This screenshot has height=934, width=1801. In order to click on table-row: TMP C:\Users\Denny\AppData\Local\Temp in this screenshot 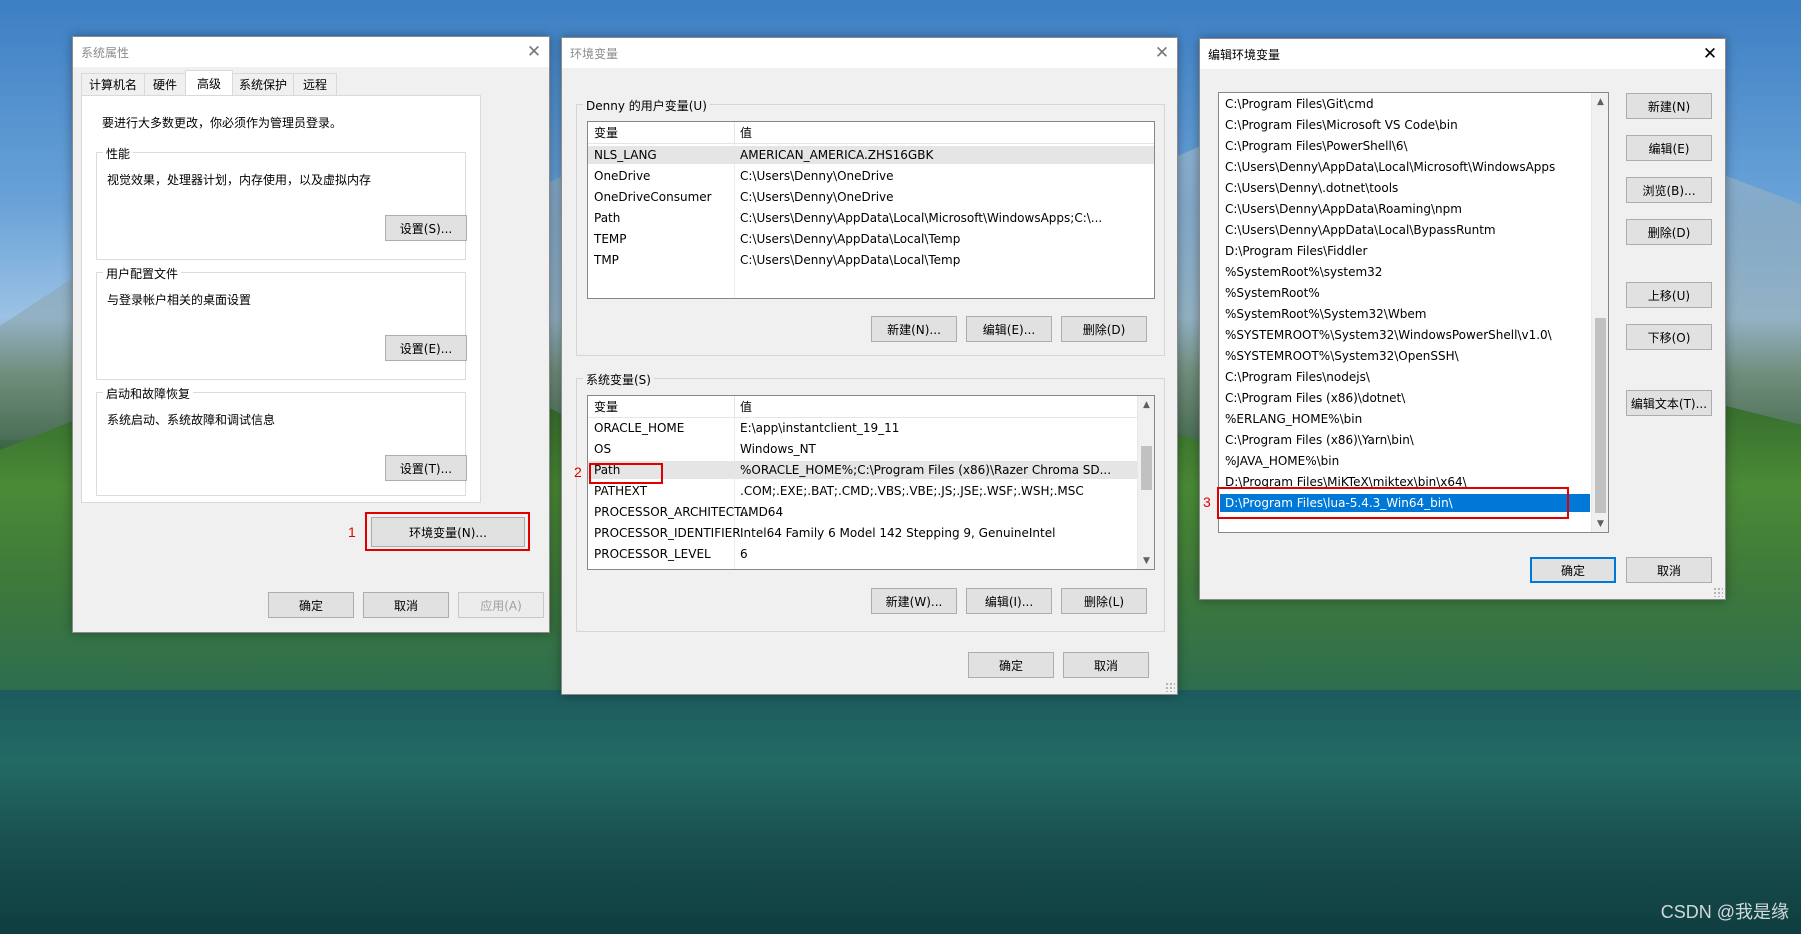, I will do `click(871, 260)`.